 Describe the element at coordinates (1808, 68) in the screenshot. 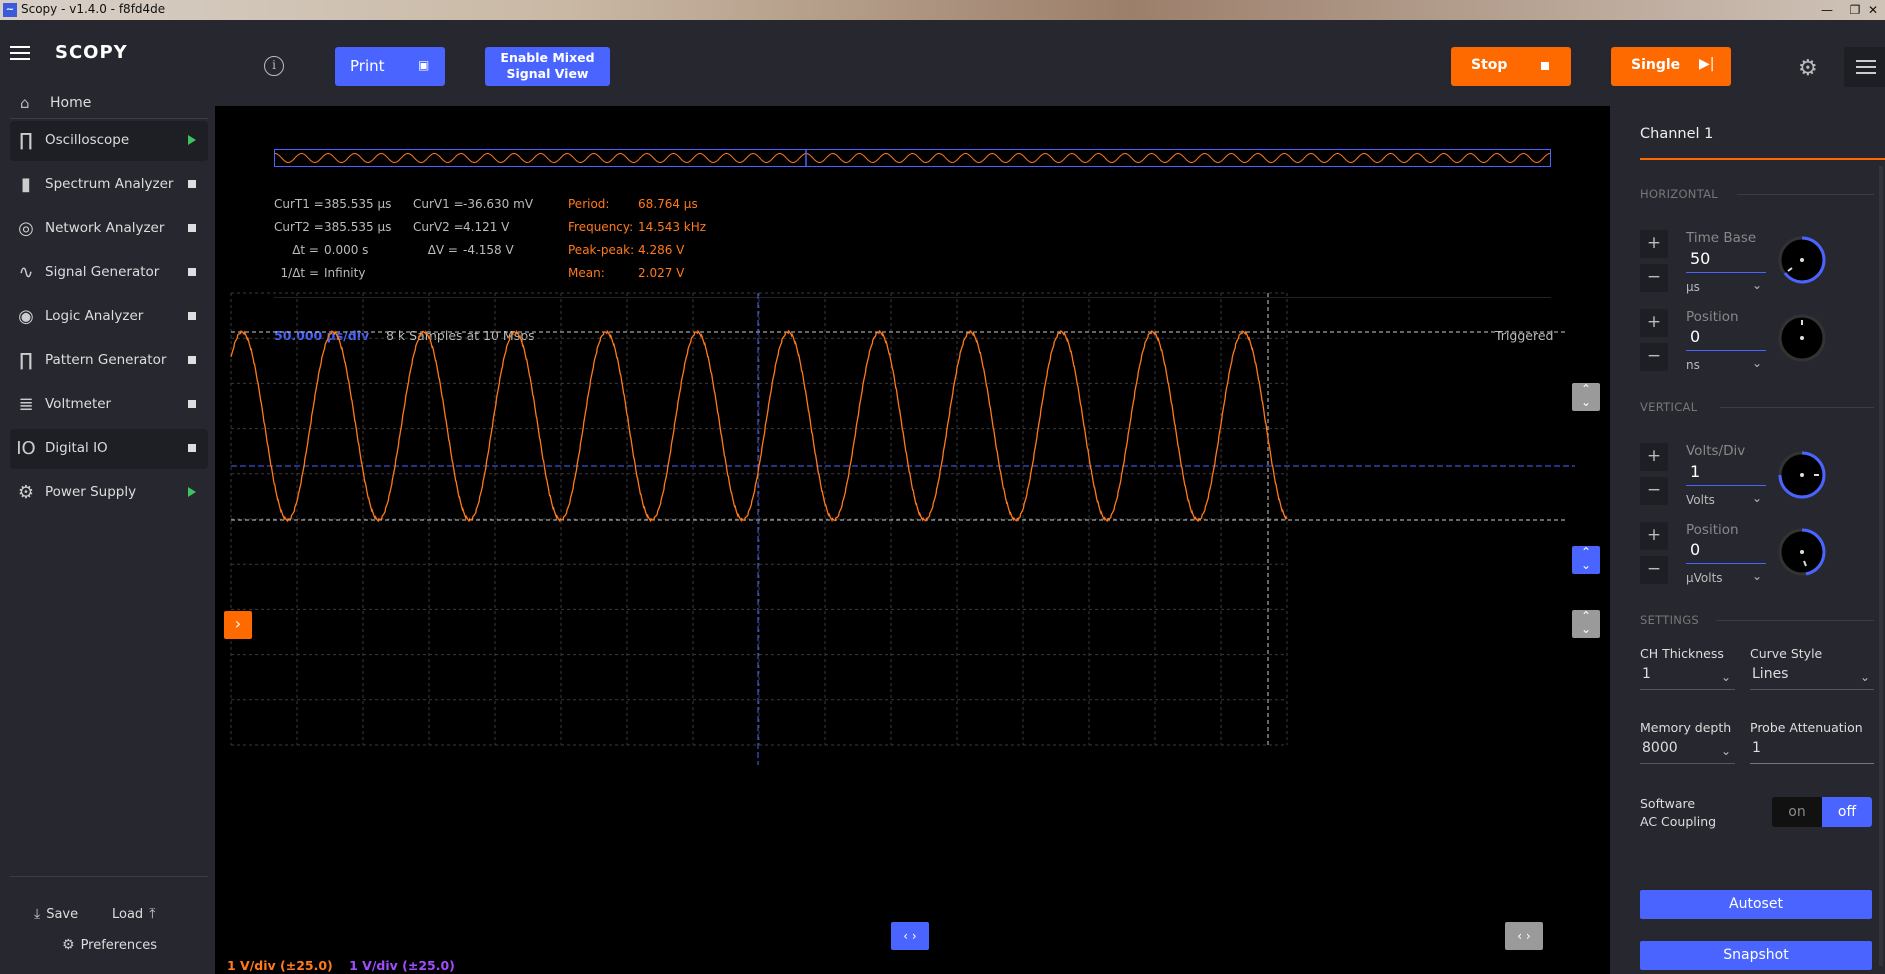

I see `settings-gear-icon: ⚙` at that location.